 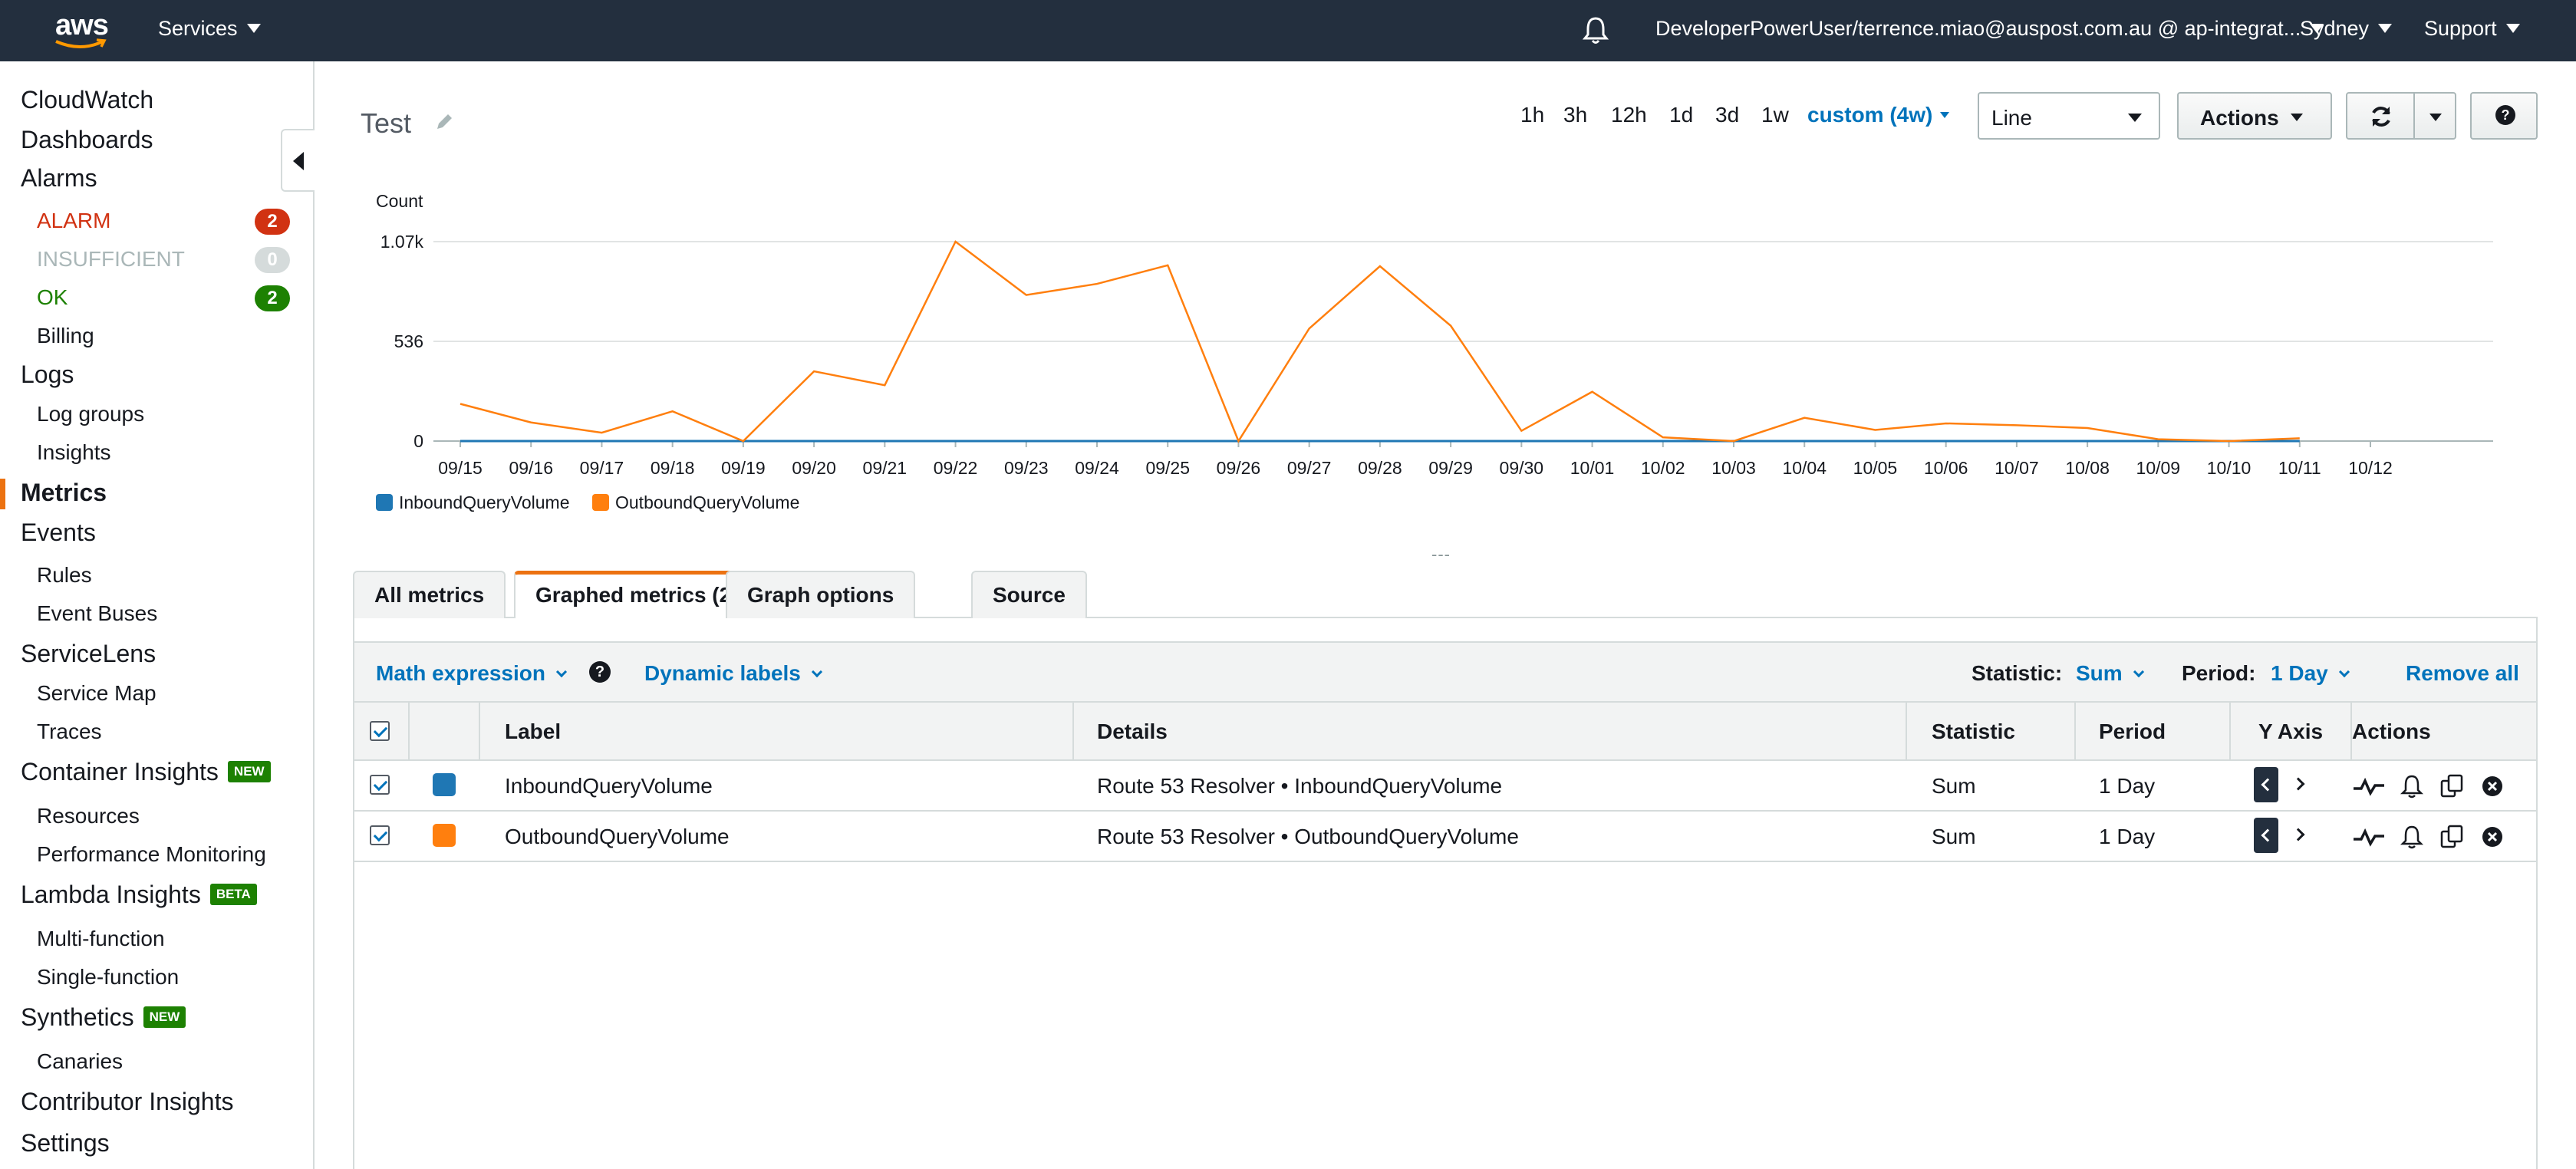 I want to click on sidebar-item-container-insights: Container Insights NEW, so click(x=146, y=772).